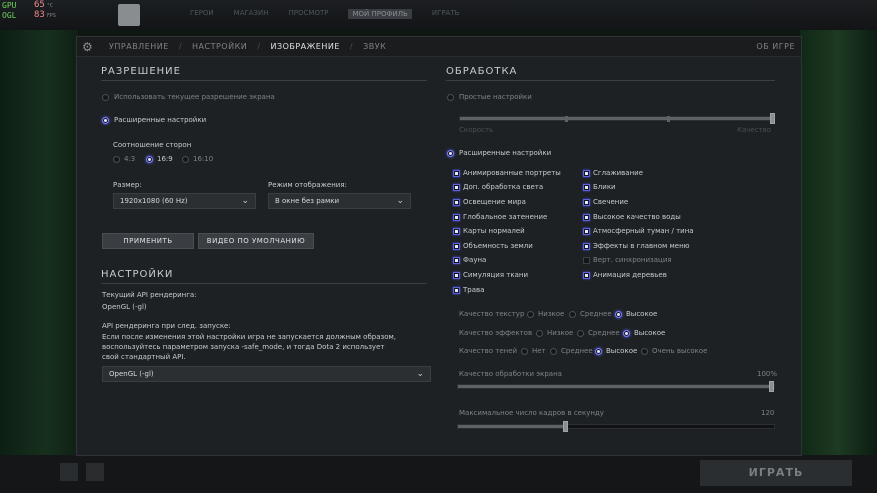  What do you see at coordinates (618, 173) in the screenshot?
I see `option-label: Сглаживание` at bounding box center [618, 173].